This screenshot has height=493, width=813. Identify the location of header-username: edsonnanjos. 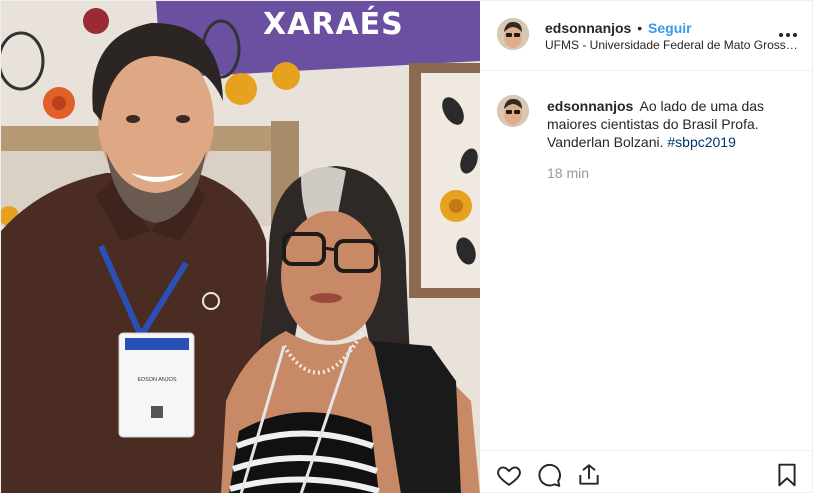
(588, 28).